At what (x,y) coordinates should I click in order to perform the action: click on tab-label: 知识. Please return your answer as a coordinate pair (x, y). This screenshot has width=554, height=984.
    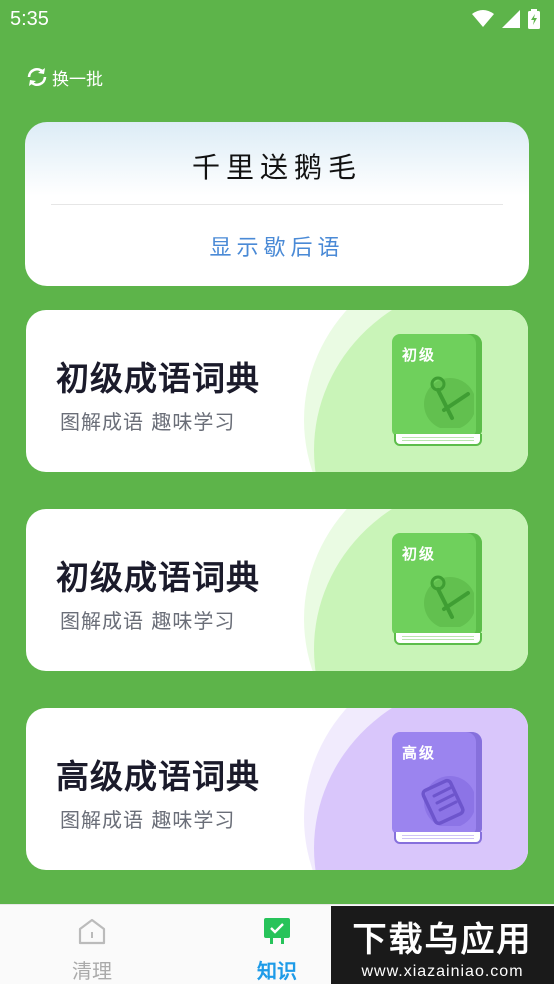
    Looking at the image, I should click on (277, 971).